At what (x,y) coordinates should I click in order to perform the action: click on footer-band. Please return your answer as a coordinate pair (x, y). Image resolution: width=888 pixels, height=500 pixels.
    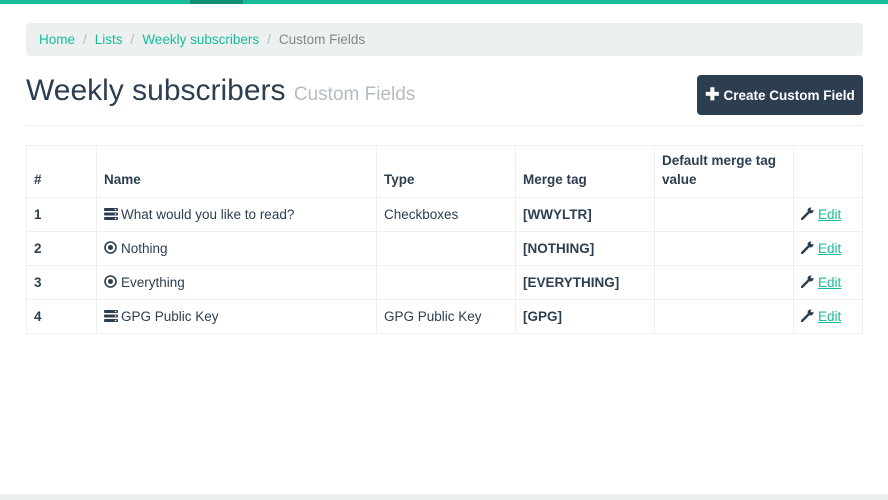
    Looking at the image, I should click on (444, 497).